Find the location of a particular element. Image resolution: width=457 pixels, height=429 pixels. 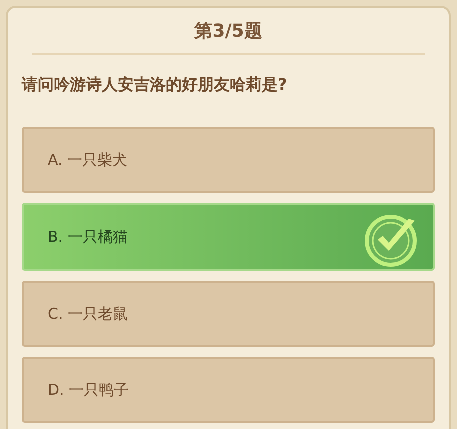

answer-option: B. 一只橘猫 is located at coordinates (228, 237).